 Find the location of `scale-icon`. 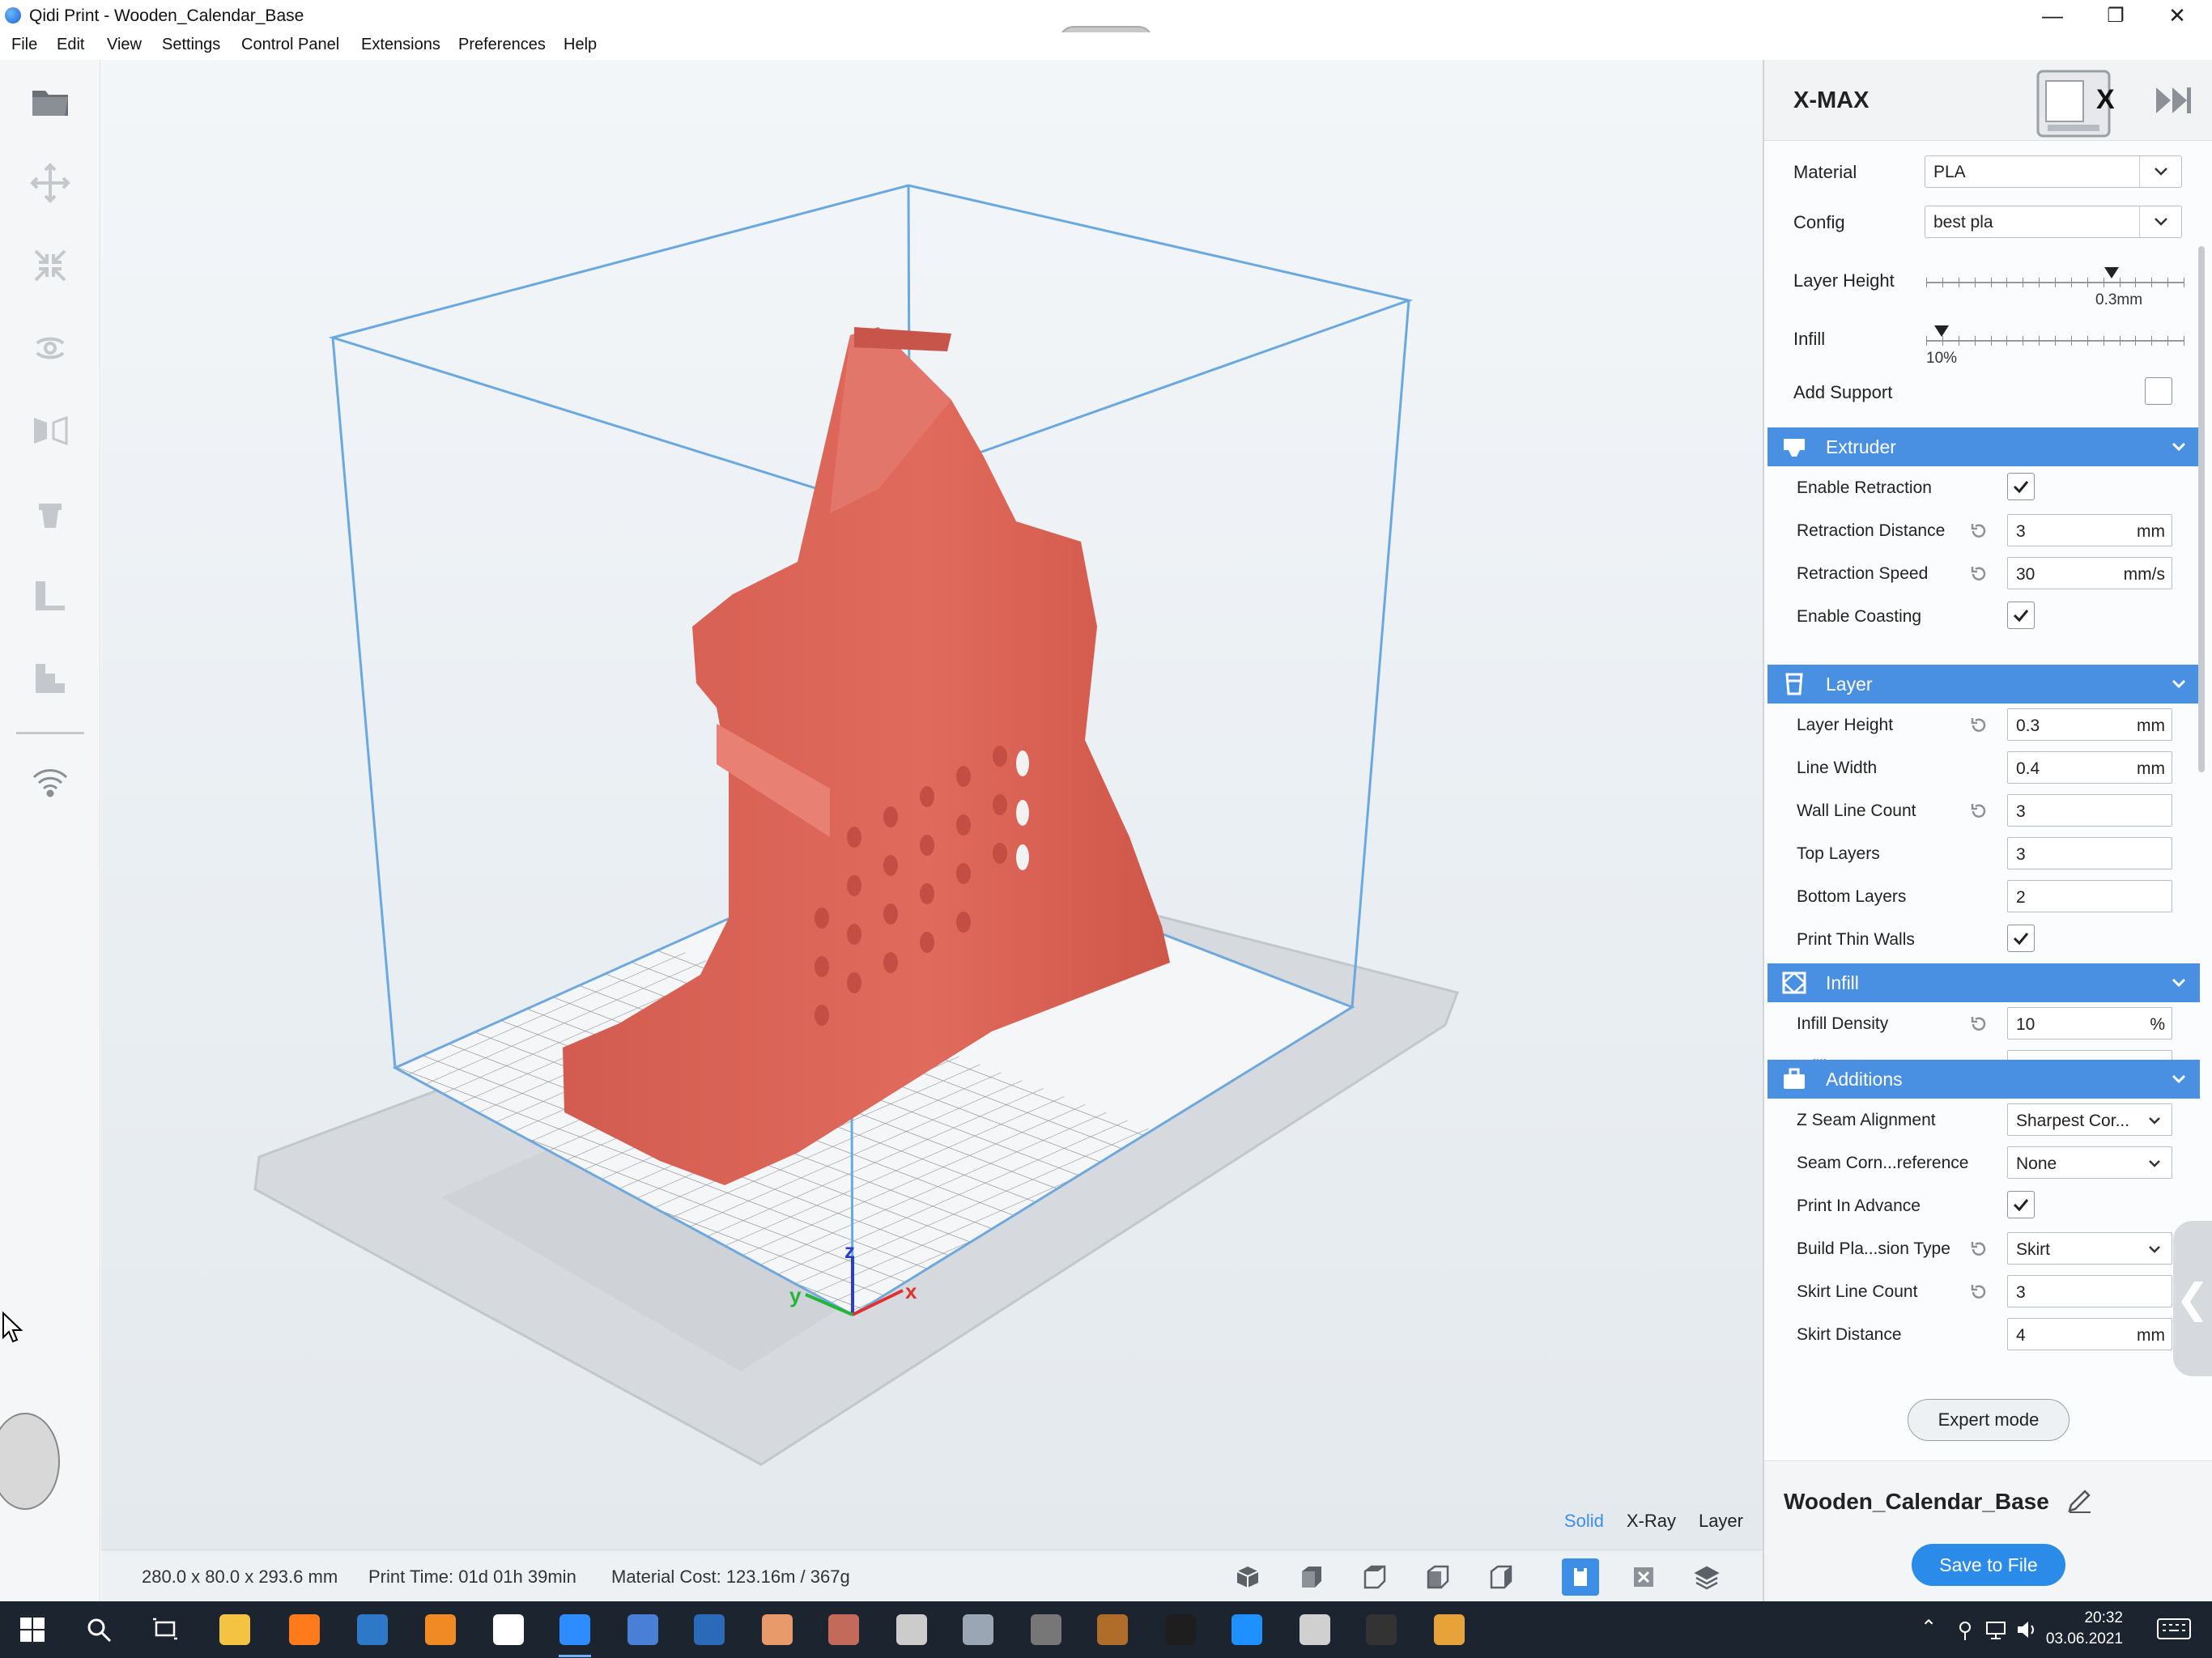

scale-icon is located at coordinates (50, 265).